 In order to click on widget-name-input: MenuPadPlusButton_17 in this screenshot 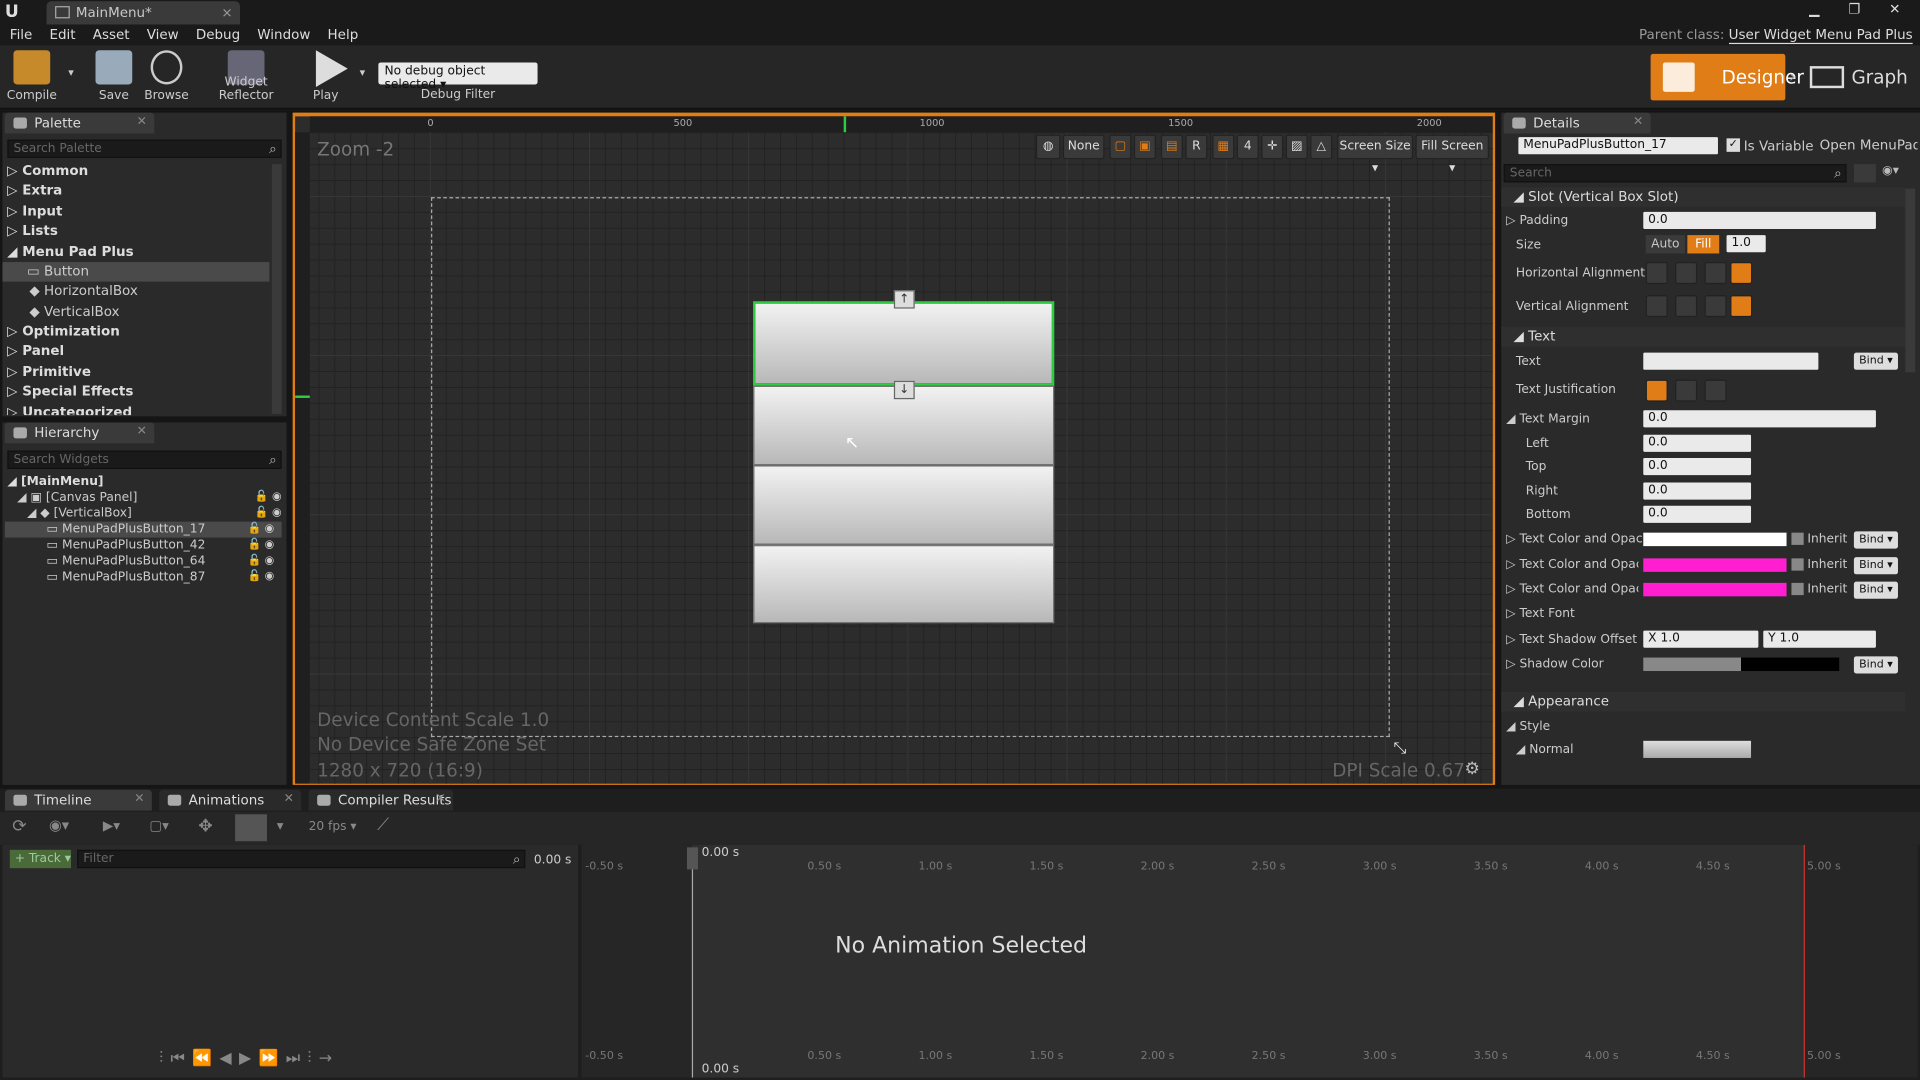, I will do `click(1618, 146)`.